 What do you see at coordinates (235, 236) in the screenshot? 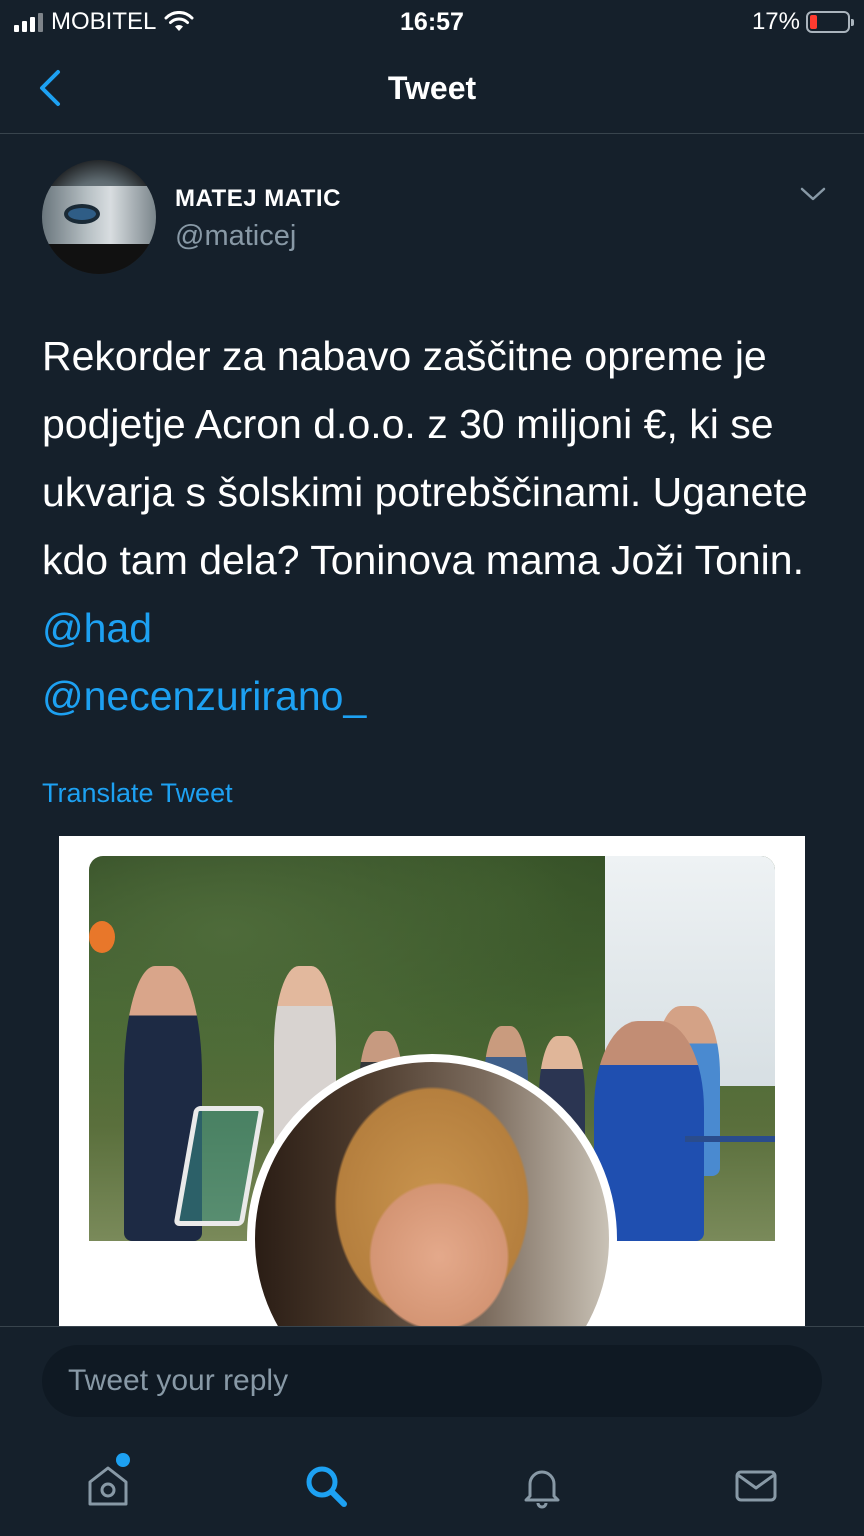
I see `author-handle: @maticej` at bounding box center [235, 236].